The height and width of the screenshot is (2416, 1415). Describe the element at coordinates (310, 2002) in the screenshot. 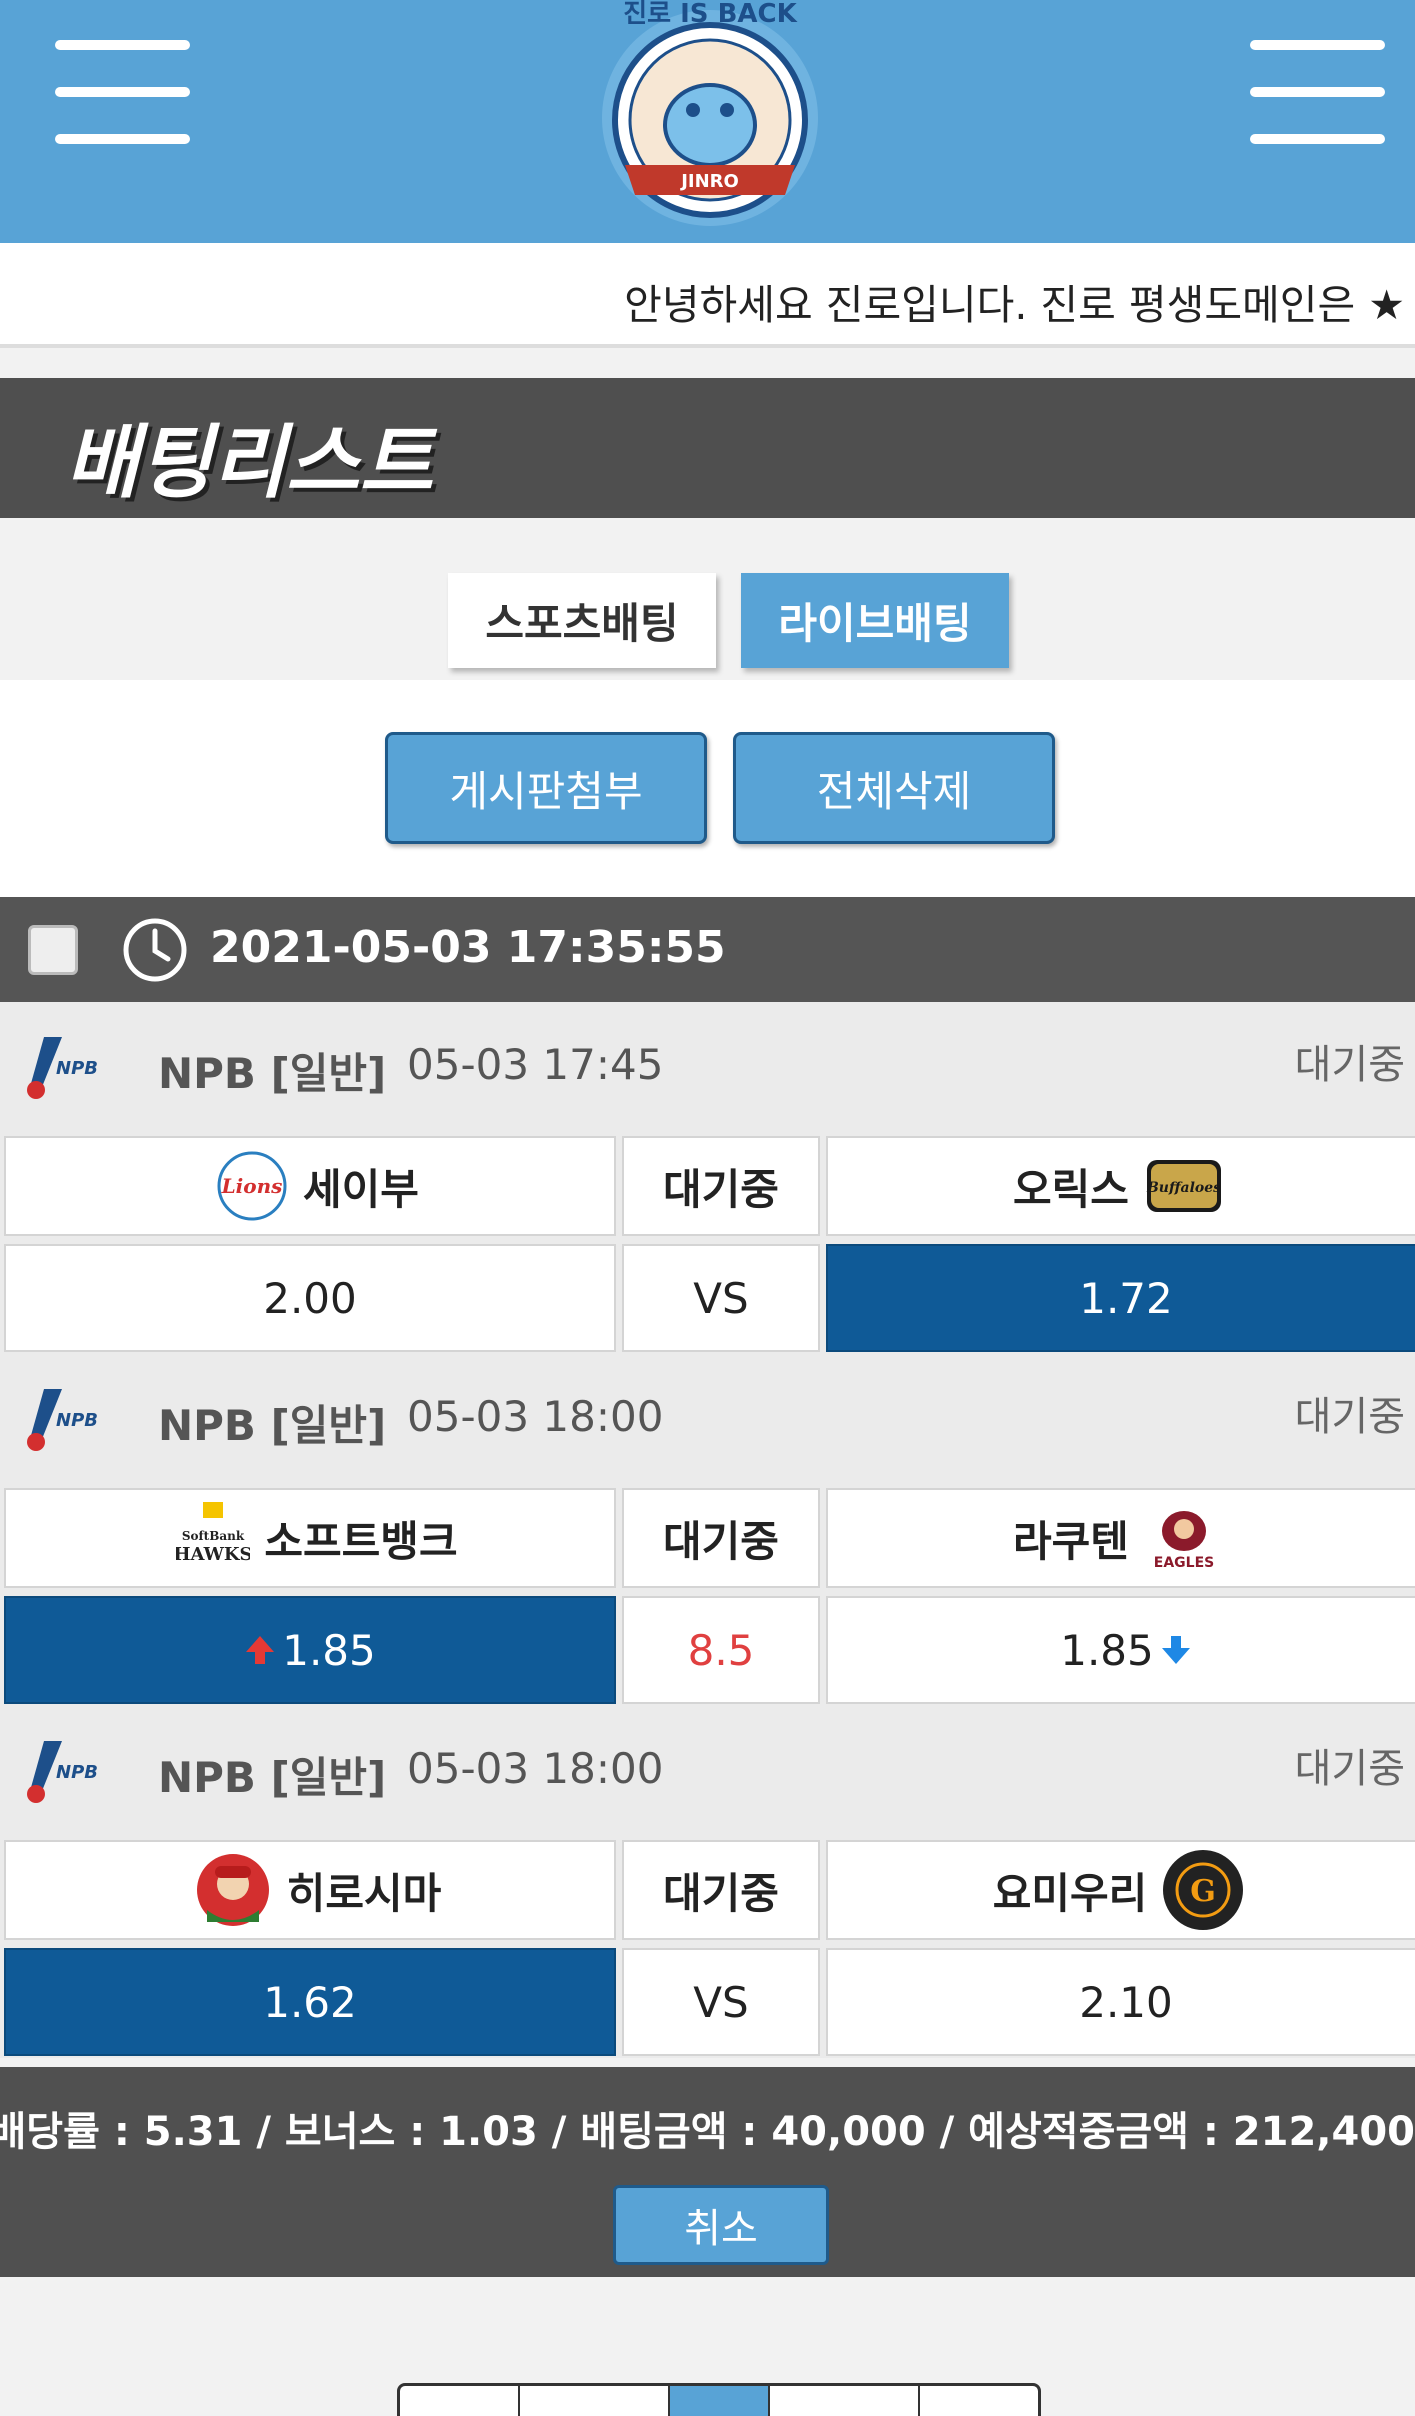

I see `home-odds-cell: 1.62` at that location.